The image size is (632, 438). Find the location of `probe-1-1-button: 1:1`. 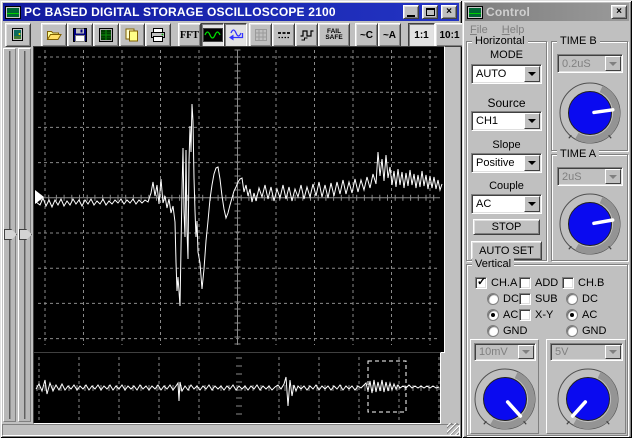

probe-1-1-button: 1:1 is located at coordinates (421, 35).